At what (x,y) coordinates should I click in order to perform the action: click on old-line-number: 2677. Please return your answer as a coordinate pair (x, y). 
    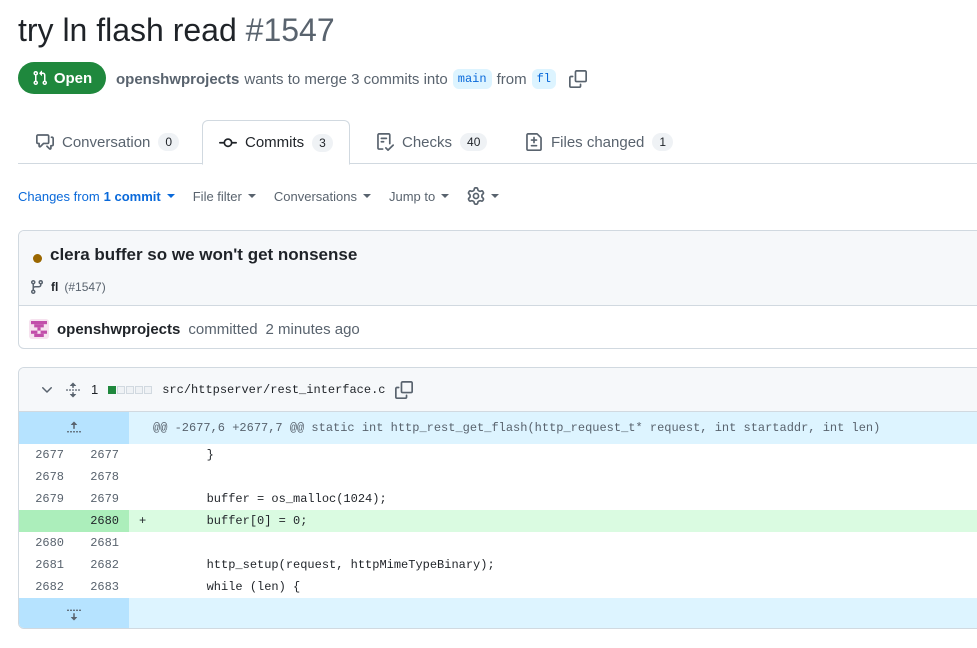
    Looking at the image, I should click on (46, 455).